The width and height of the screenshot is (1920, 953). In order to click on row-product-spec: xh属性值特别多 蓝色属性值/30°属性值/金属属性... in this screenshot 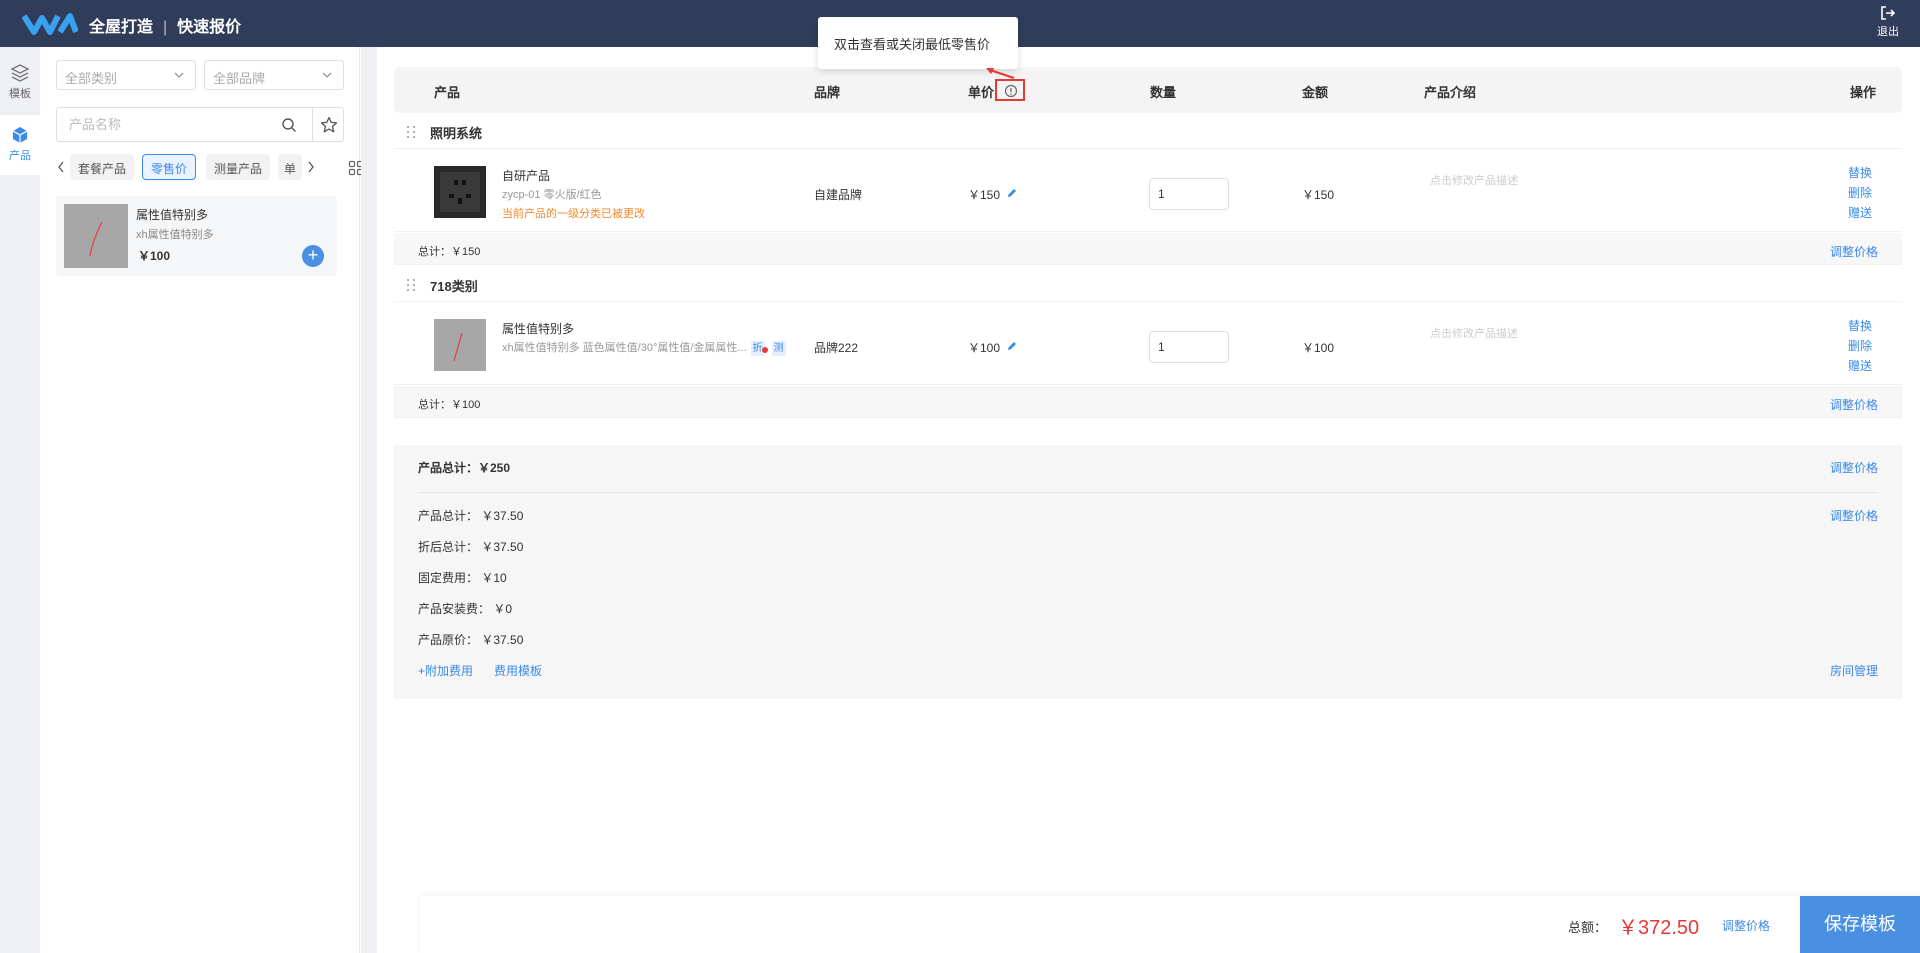, I will do `click(624, 348)`.